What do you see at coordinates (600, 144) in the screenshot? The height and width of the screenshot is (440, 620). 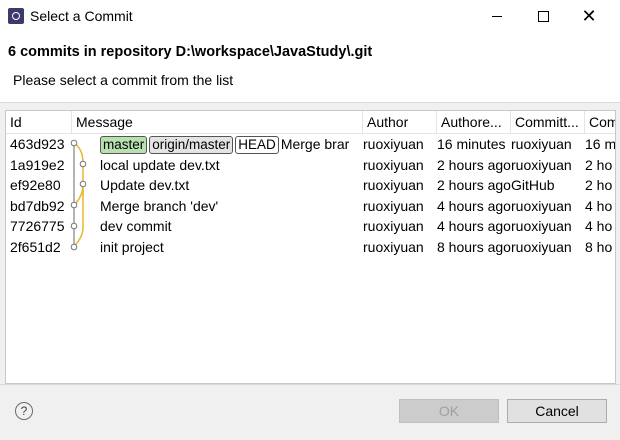 I see `commit-committed-date: 16 m` at bounding box center [600, 144].